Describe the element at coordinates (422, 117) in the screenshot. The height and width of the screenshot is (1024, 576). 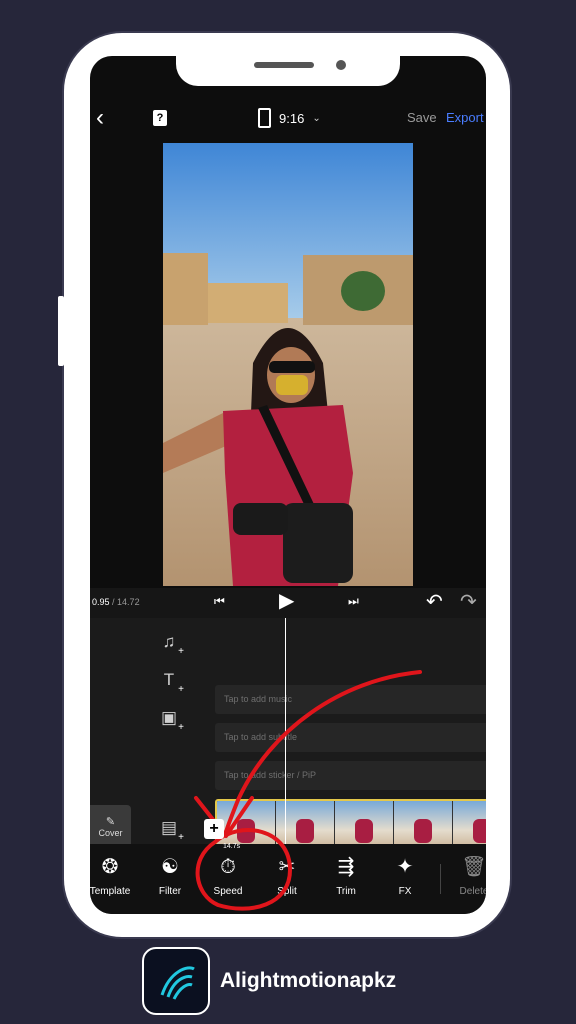
I see `save-button: Save` at that location.